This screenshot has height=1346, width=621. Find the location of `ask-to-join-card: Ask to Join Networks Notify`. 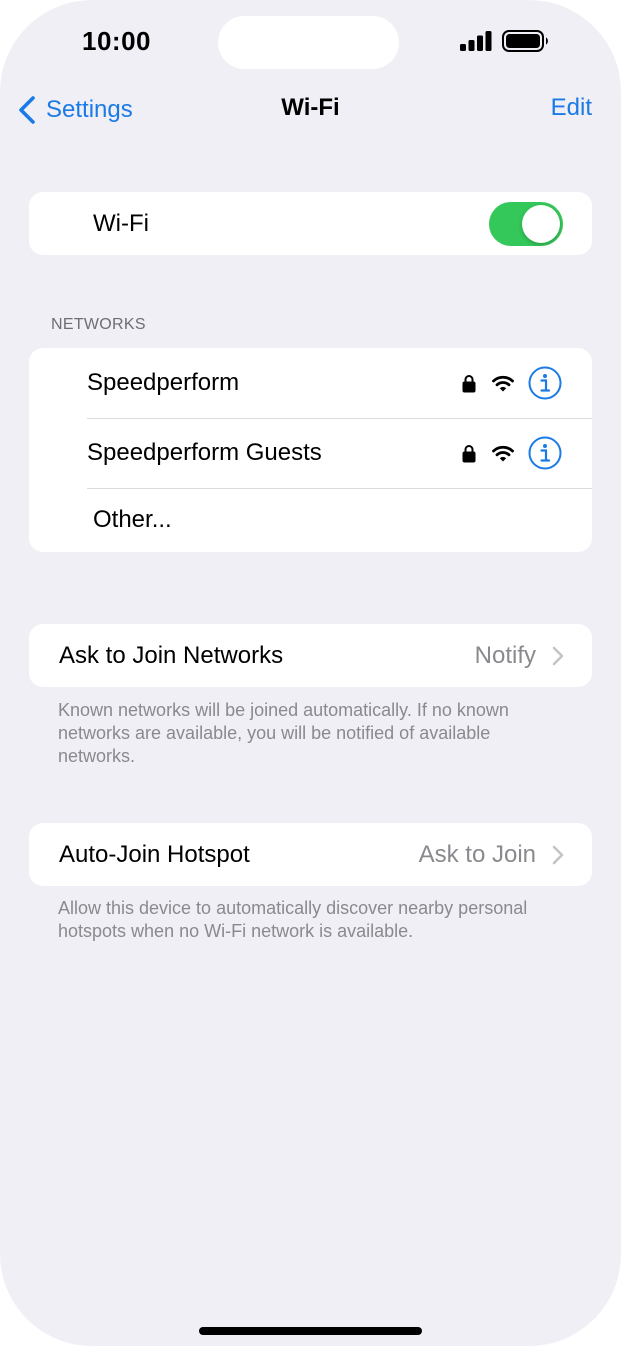

ask-to-join-card: Ask to Join Networks Notify is located at coordinates (310, 655).